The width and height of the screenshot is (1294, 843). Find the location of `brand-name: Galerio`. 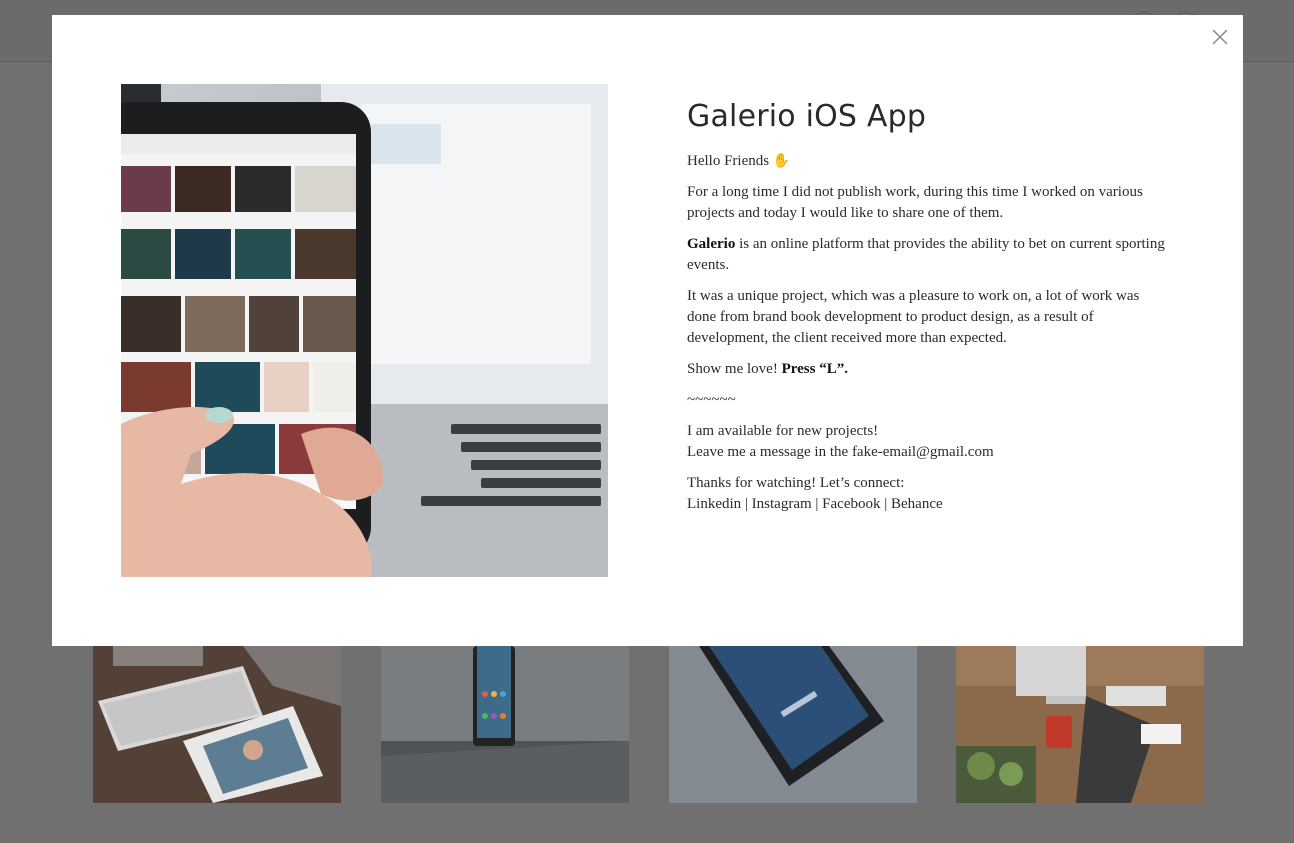

brand-name: Galerio is located at coordinates (711, 244).